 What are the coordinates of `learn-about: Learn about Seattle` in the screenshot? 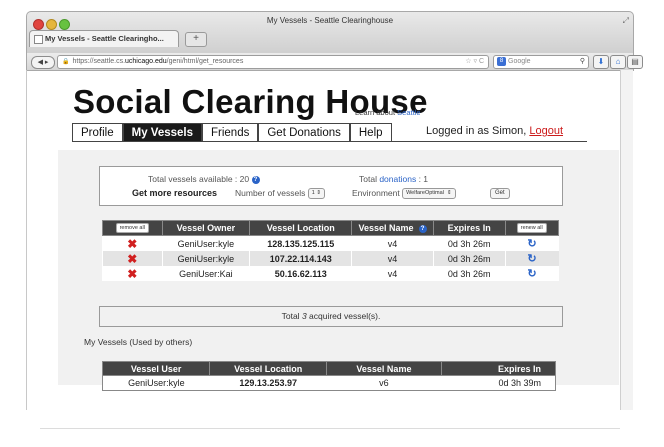 It's located at (388, 112).